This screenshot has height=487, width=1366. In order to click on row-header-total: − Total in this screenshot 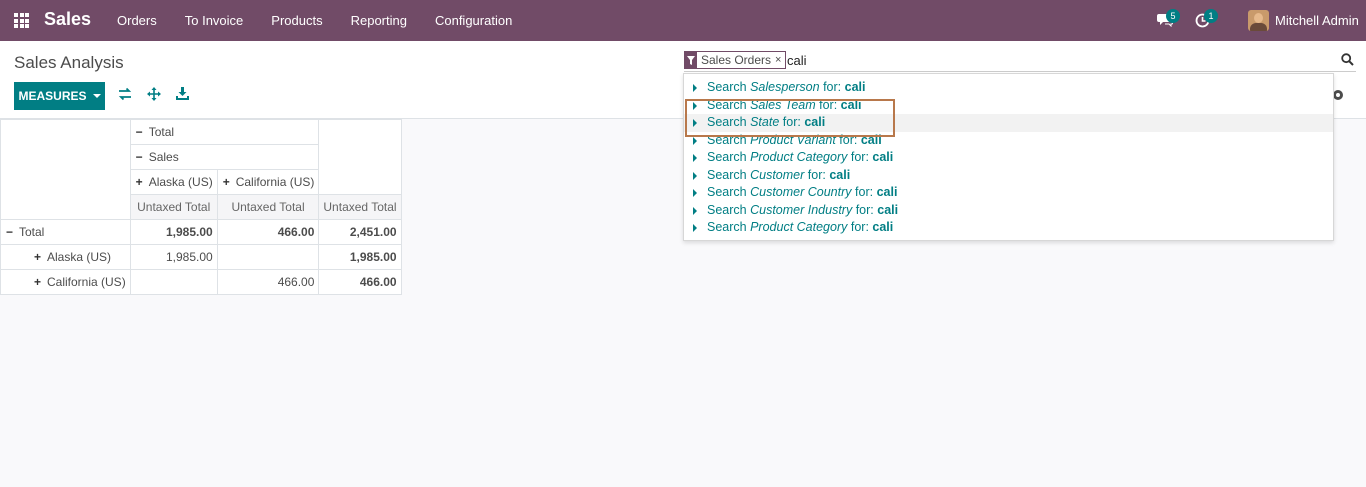, I will do `click(65, 232)`.